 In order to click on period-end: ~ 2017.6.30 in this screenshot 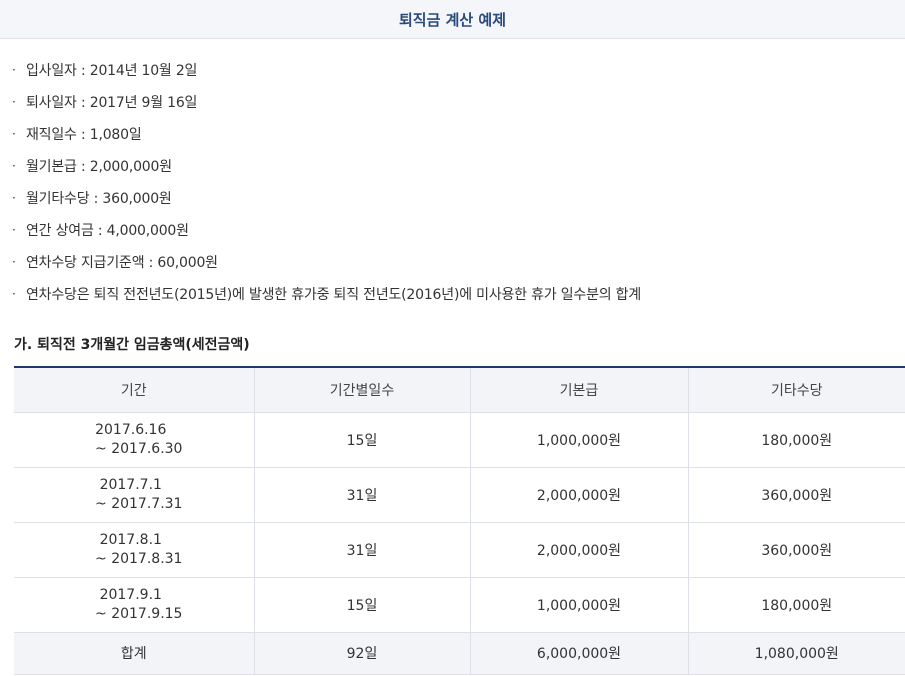, I will do `click(139, 448)`.